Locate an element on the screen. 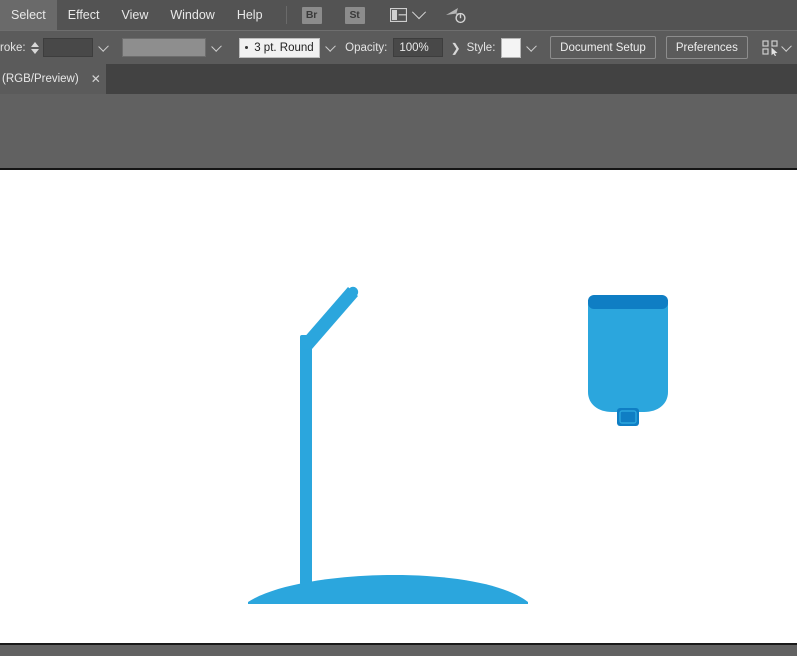 The image size is (797, 656). stroke-label: roke: is located at coordinates (13, 47).